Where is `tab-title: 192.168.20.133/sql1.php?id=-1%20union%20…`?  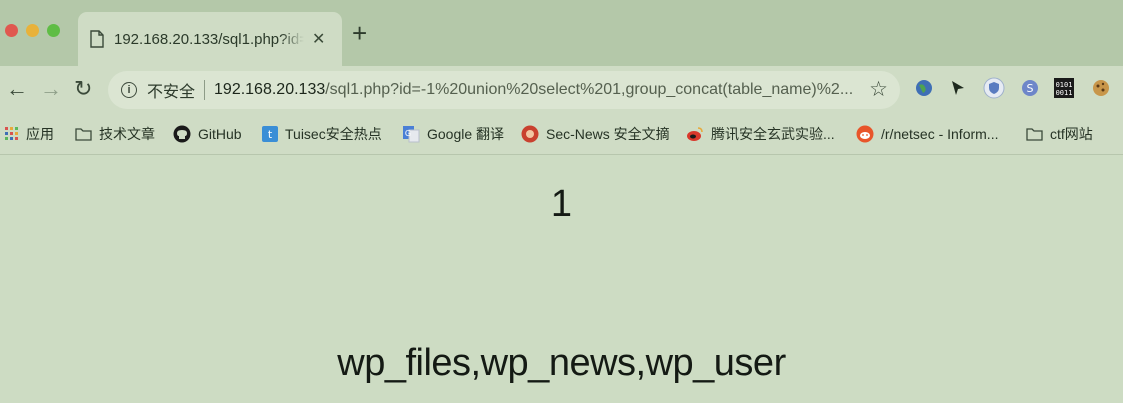 tab-title: 192.168.20.133/sql1.php?id=-1%20union%20… is located at coordinates (209, 39).